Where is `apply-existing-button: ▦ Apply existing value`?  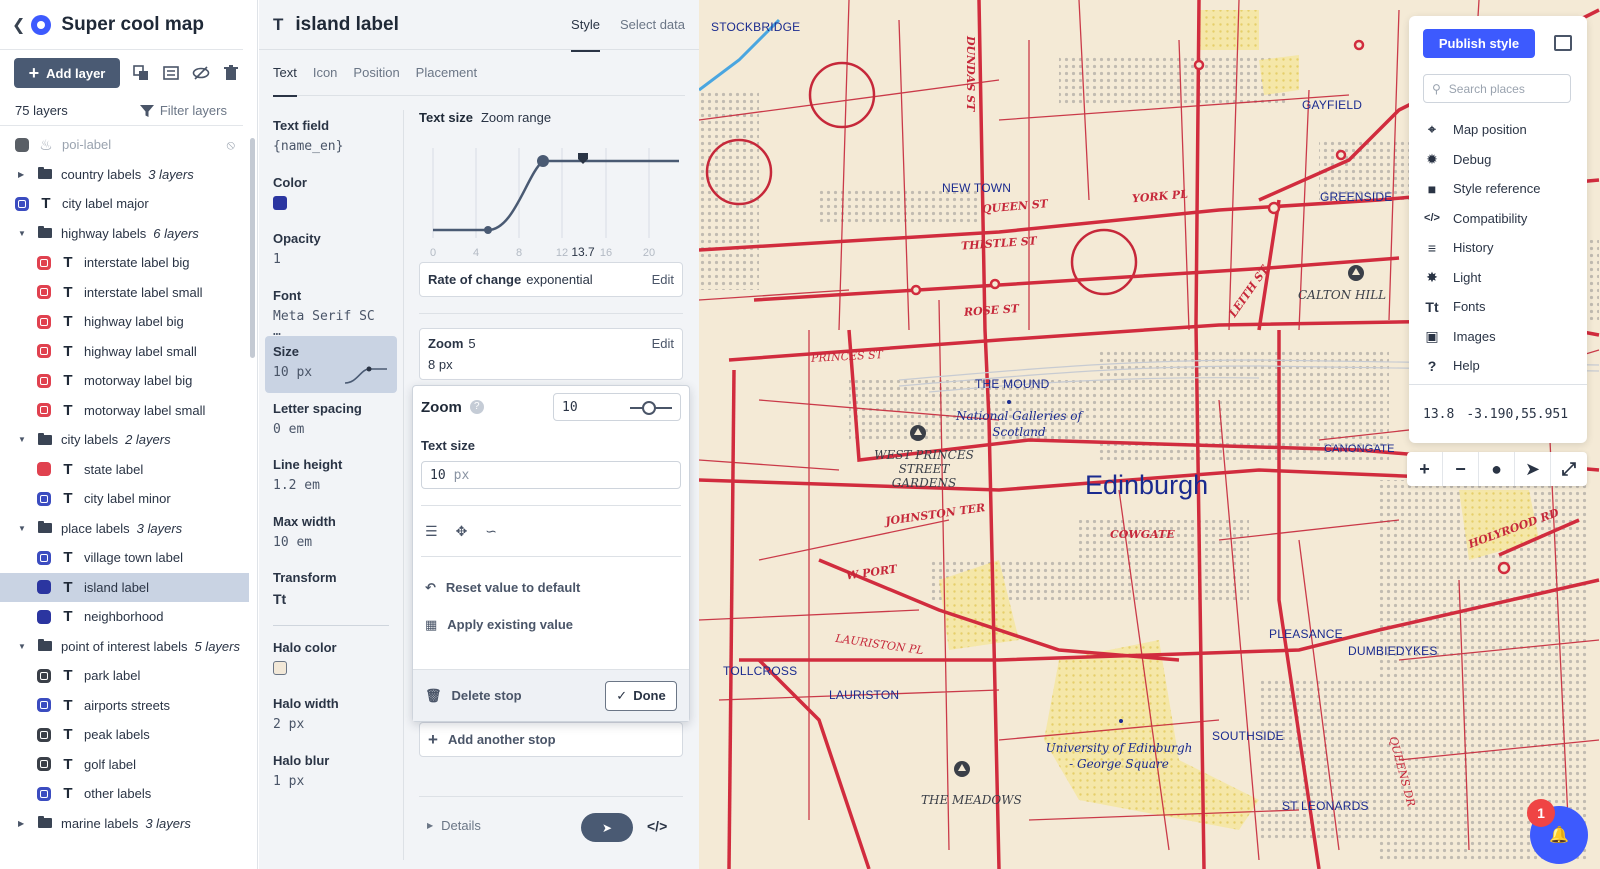 apply-existing-button: ▦ Apply existing value is located at coordinates (551, 624).